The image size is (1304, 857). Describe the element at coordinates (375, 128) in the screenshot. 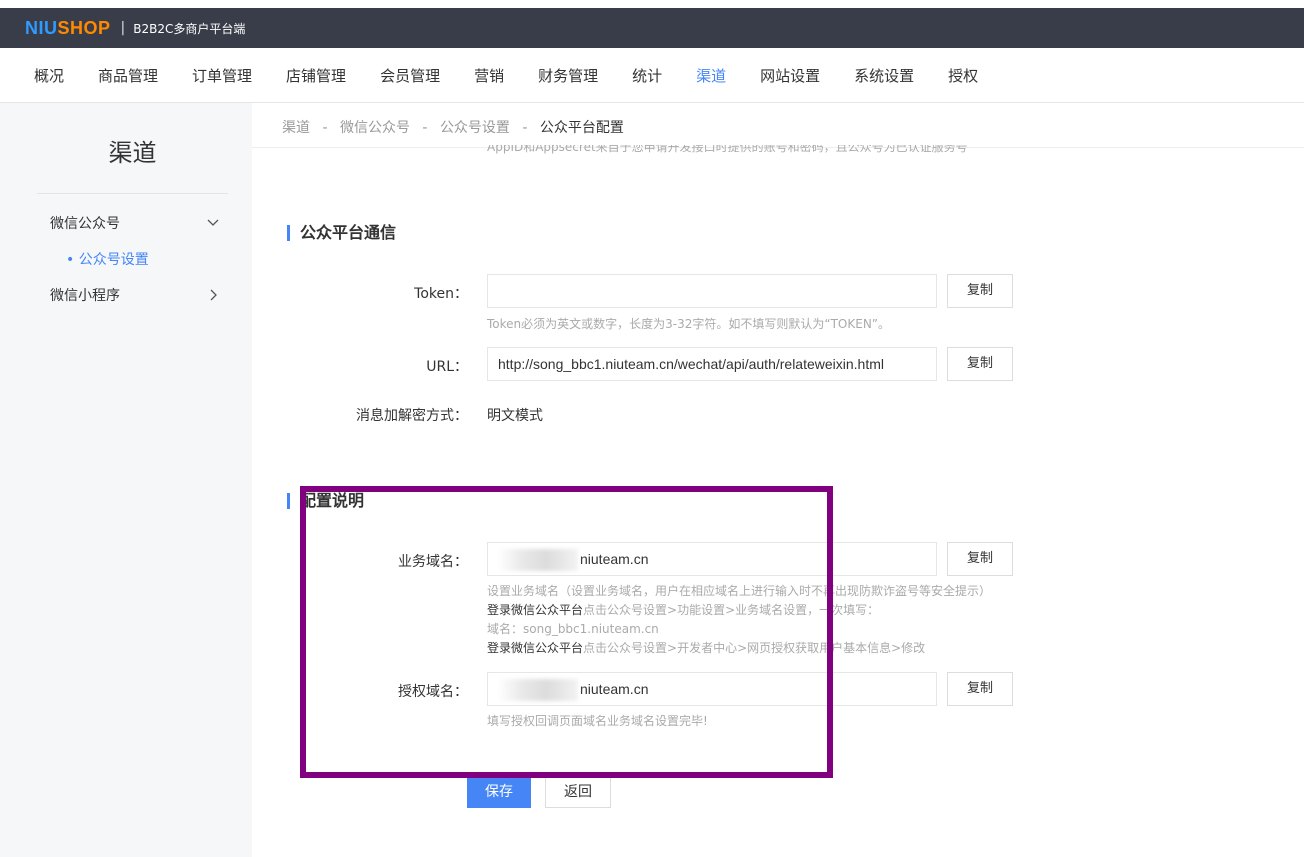

I see `breadcrumb-item: 微信公众号` at that location.